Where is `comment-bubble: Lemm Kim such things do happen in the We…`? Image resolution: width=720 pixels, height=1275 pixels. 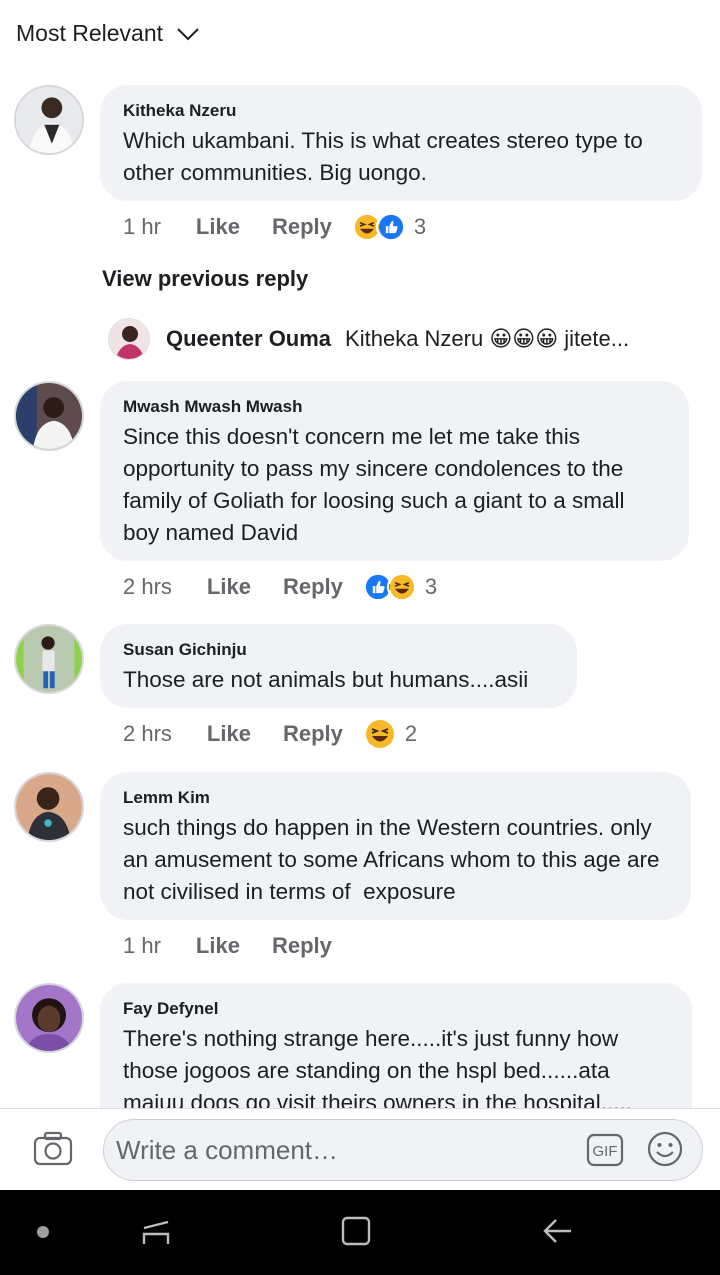
comment-bubble: Lemm Kim such things do happen in the We… is located at coordinates (395, 846).